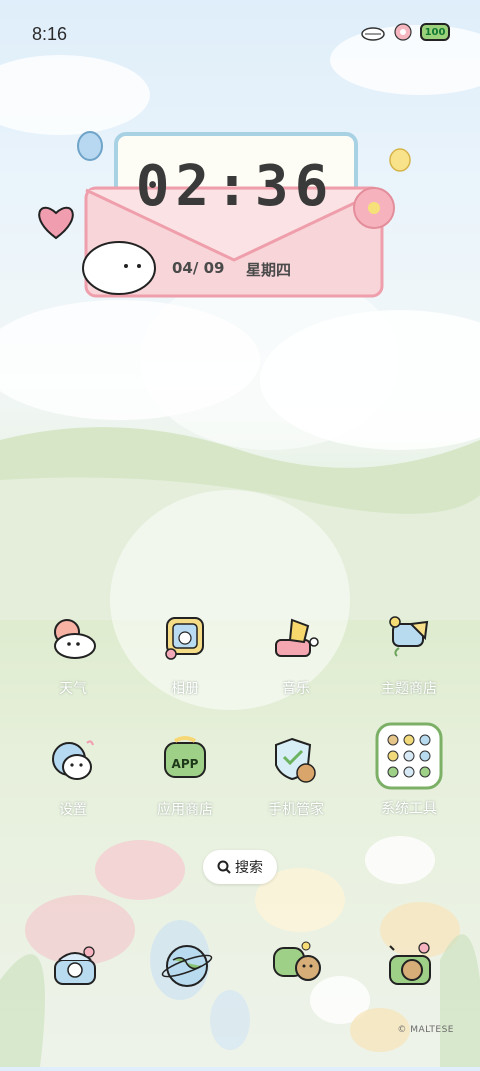 Image resolution: width=480 pixels, height=1071 pixels. What do you see at coordinates (185, 764) in the screenshot?
I see `app-store-badge: APP` at bounding box center [185, 764].